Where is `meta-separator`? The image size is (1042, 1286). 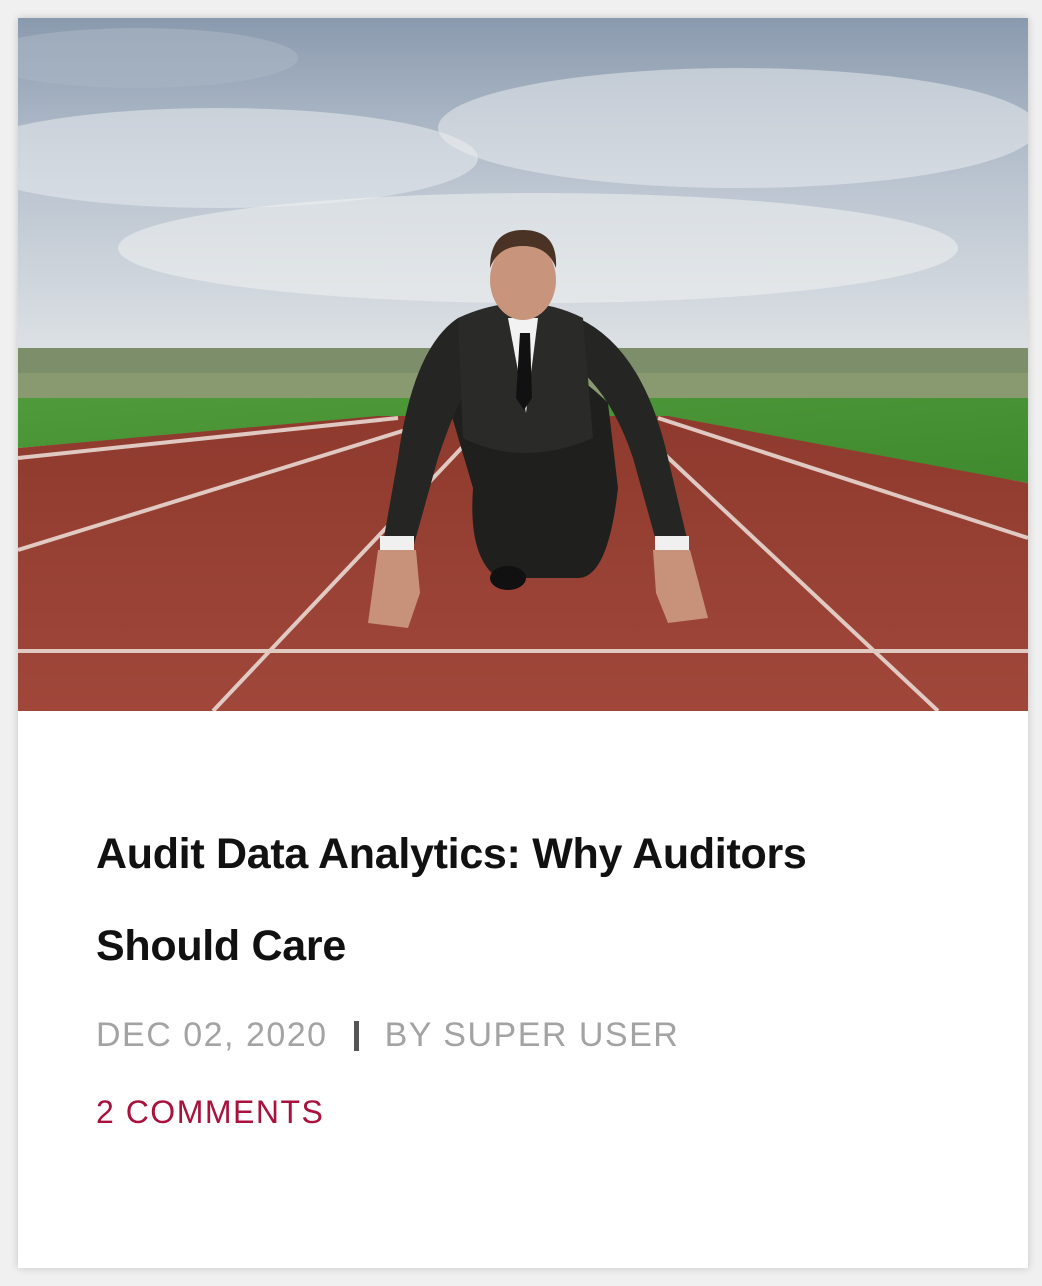
meta-separator is located at coordinates (356, 1035).